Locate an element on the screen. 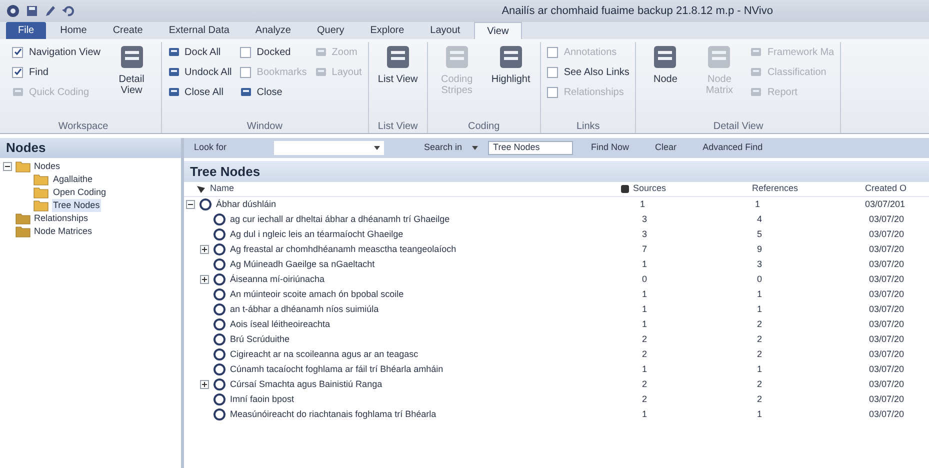 This screenshot has width=929, height=468. node-name: Aois íseal léitheoireachta is located at coordinates (280, 325).